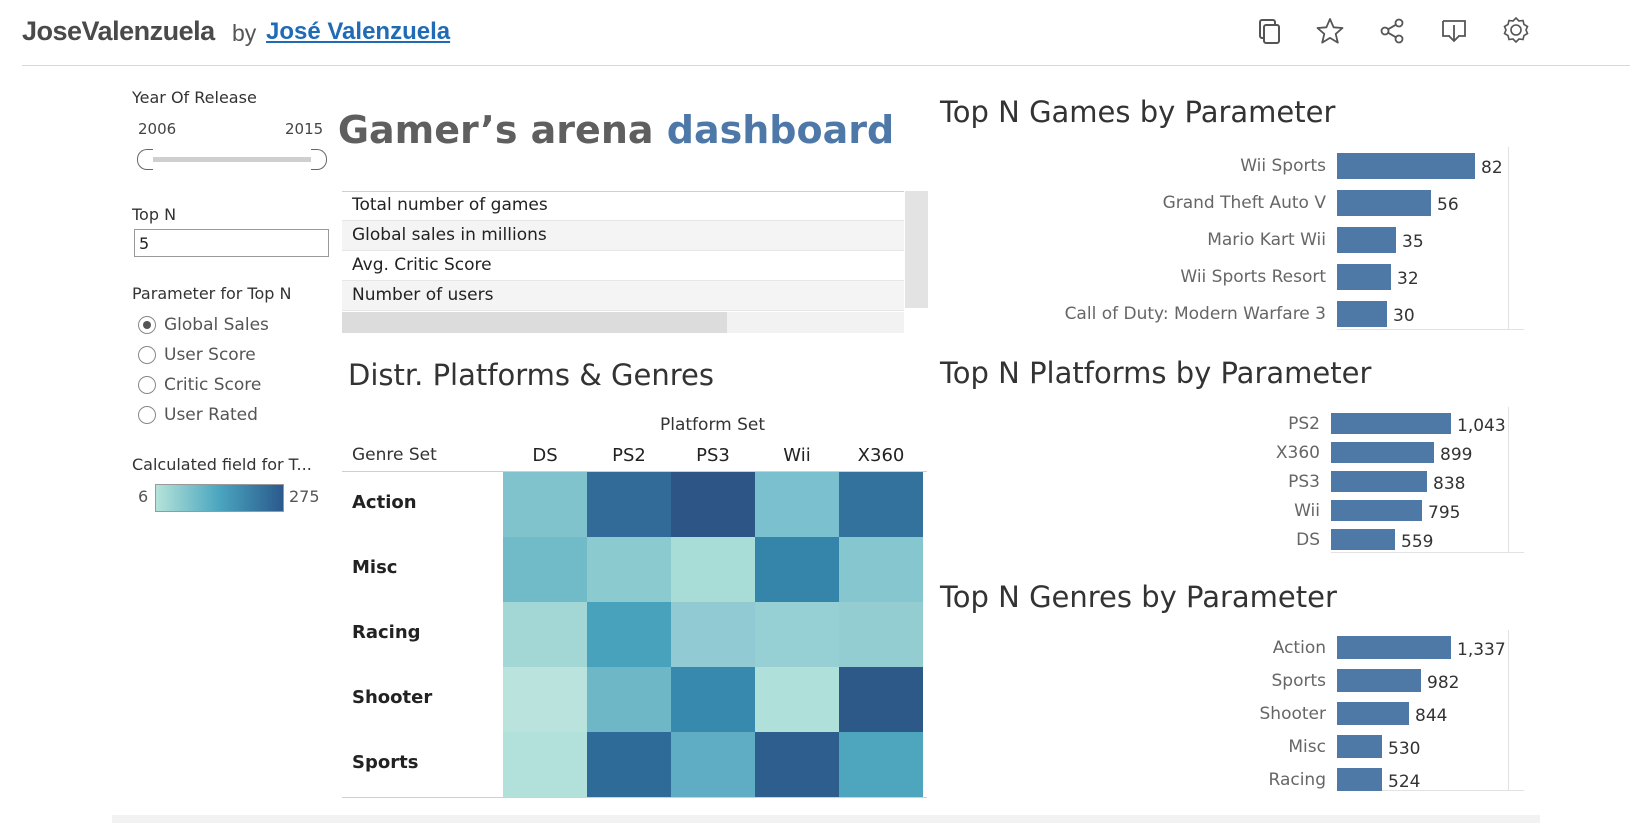  Describe the element at coordinates (1299, 680) in the screenshot. I see `bar-category-label: Sports` at that location.